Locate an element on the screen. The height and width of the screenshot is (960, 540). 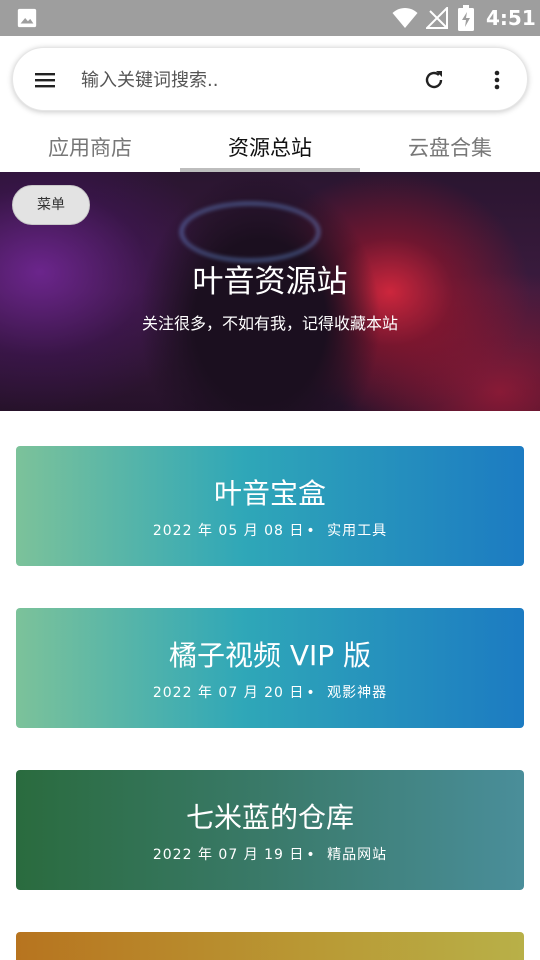
tab-cloud-drive-collection: 云盘合集 is located at coordinates (450, 148).